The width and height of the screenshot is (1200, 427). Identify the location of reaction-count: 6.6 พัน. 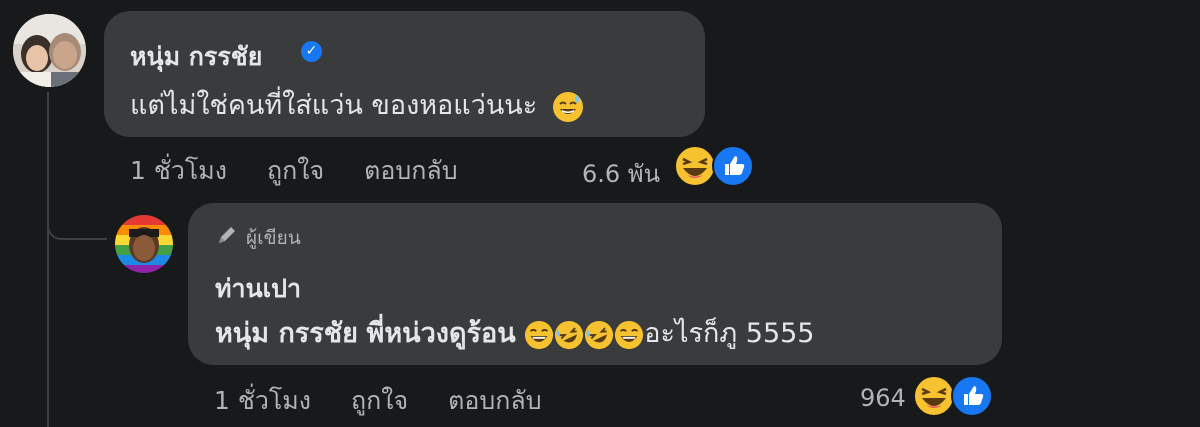
(621, 173).